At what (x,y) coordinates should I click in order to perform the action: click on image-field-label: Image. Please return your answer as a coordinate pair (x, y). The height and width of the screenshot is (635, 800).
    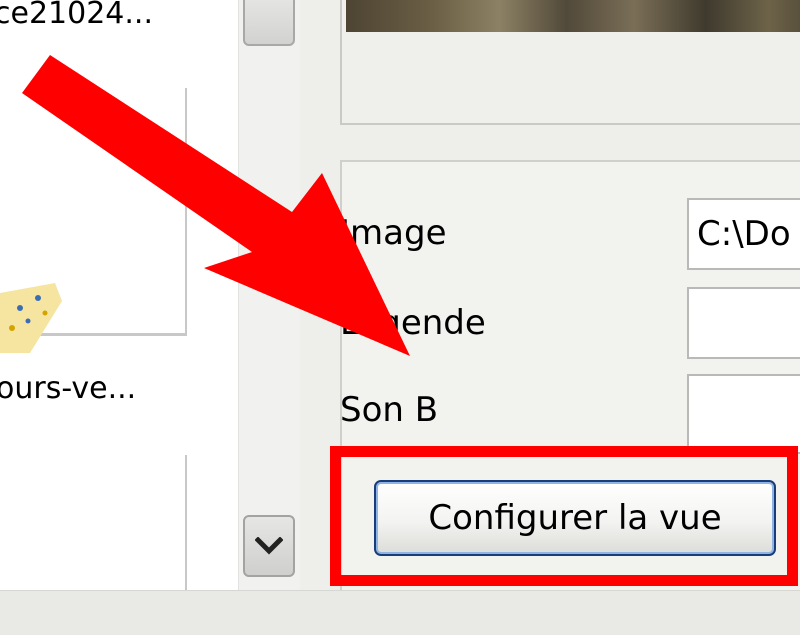
    Looking at the image, I should click on (393, 233).